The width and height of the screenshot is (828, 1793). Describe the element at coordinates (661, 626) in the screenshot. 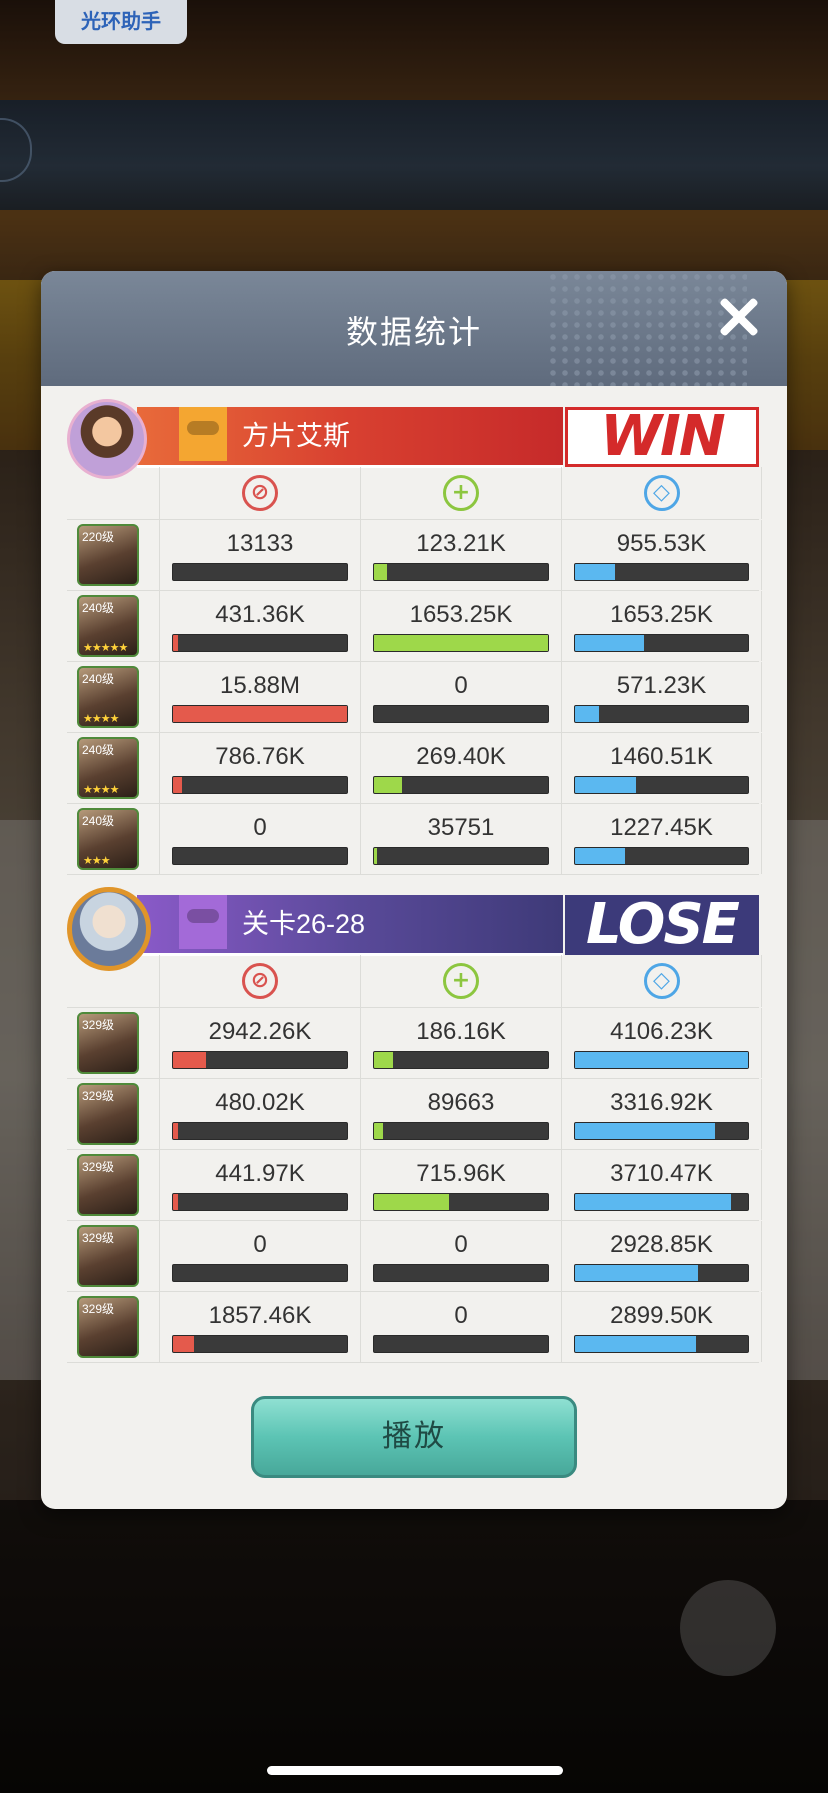

I see `defense-cell: 1653.25K` at that location.